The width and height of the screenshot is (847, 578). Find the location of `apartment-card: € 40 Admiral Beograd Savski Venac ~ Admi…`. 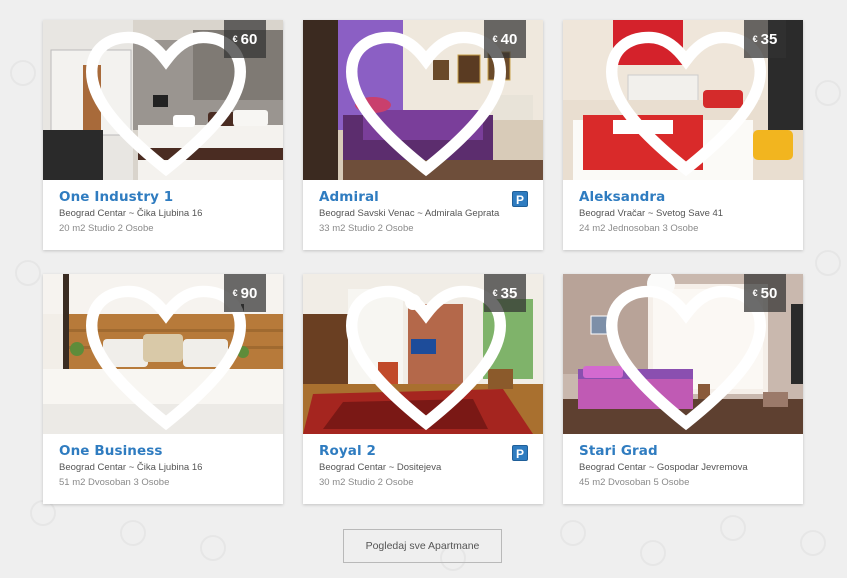

apartment-card: € 40 Admiral Beograd Savski Venac ~ Admi… is located at coordinates (423, 135).